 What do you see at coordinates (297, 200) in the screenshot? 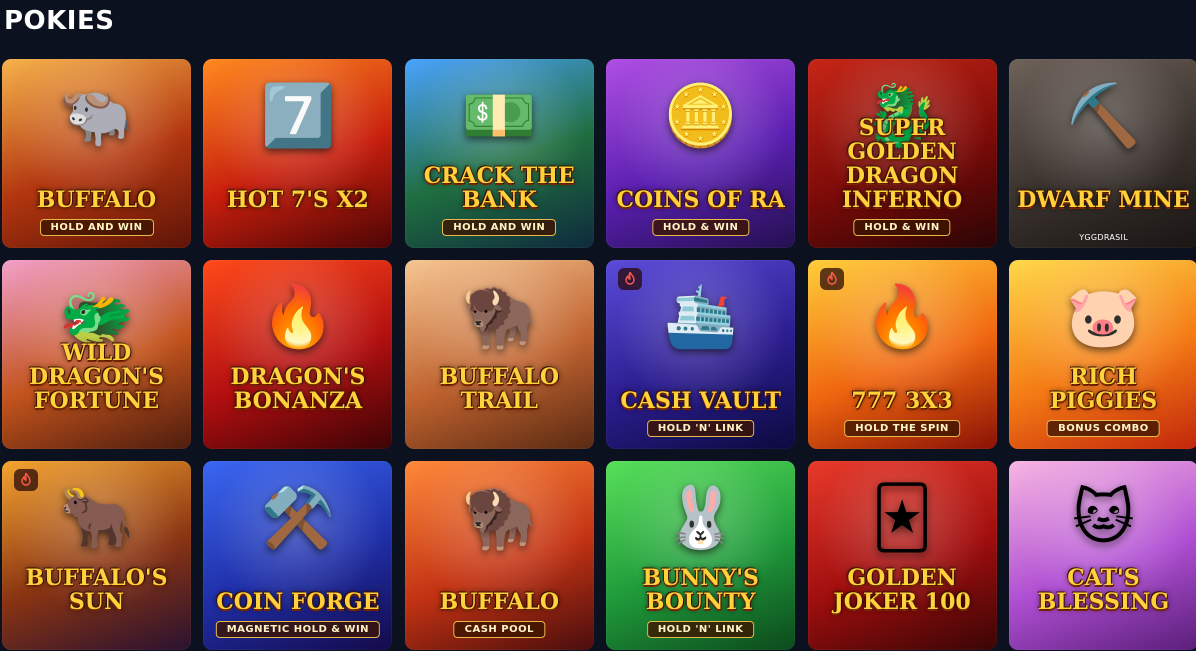
I see `game-title: HOT 7's x2` at bounding box center [297, 200].